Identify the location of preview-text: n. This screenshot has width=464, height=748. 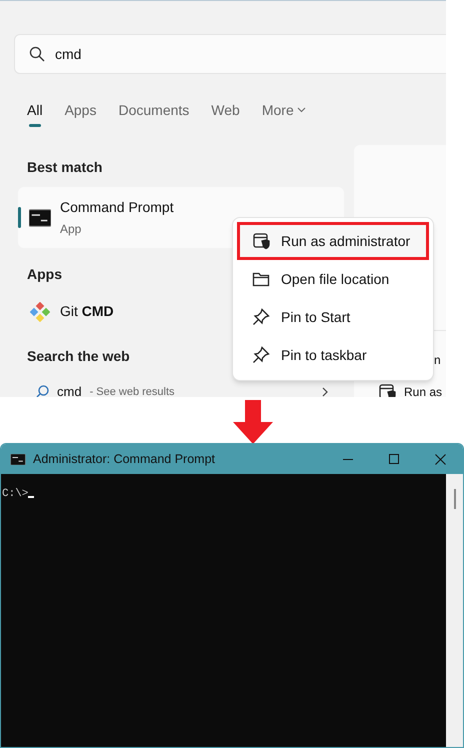
(437, 360).